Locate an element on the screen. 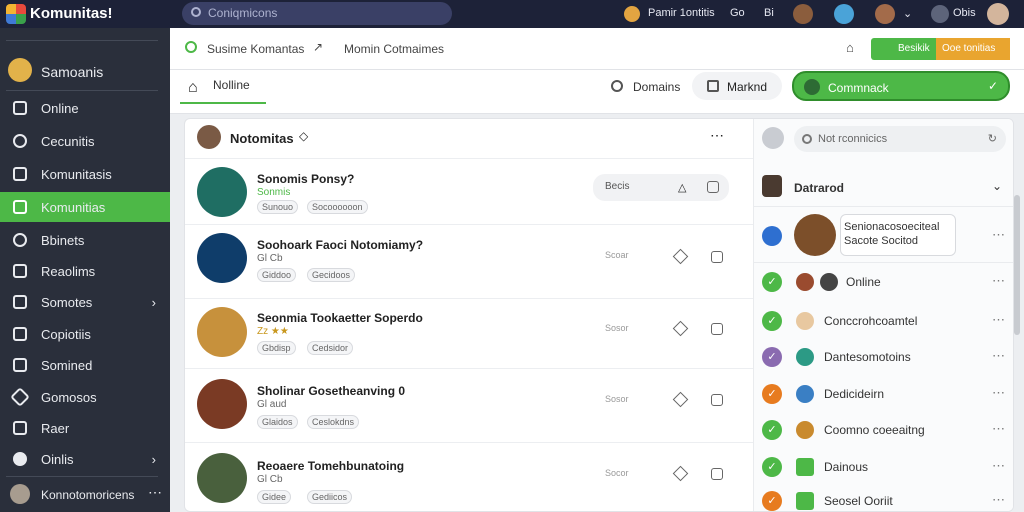 The height and width of the screenshot is (512, 1024). tab-nolline: Nolline is located at coordinates (231, 85).